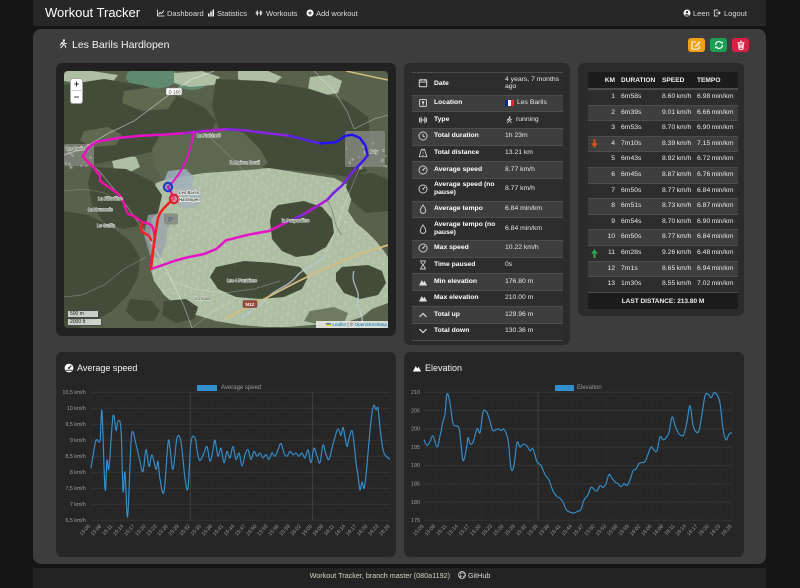  I want to click on svg-text: 9 km/h, so click(78, 441).